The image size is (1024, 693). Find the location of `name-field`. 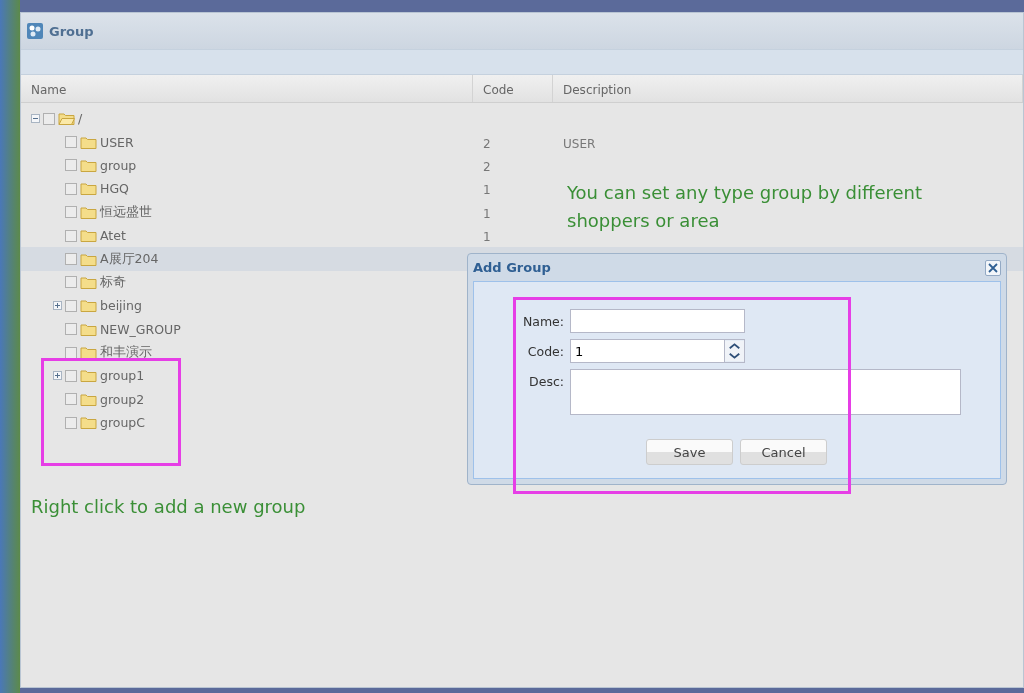

name-field is located at coordinates (657, 321).